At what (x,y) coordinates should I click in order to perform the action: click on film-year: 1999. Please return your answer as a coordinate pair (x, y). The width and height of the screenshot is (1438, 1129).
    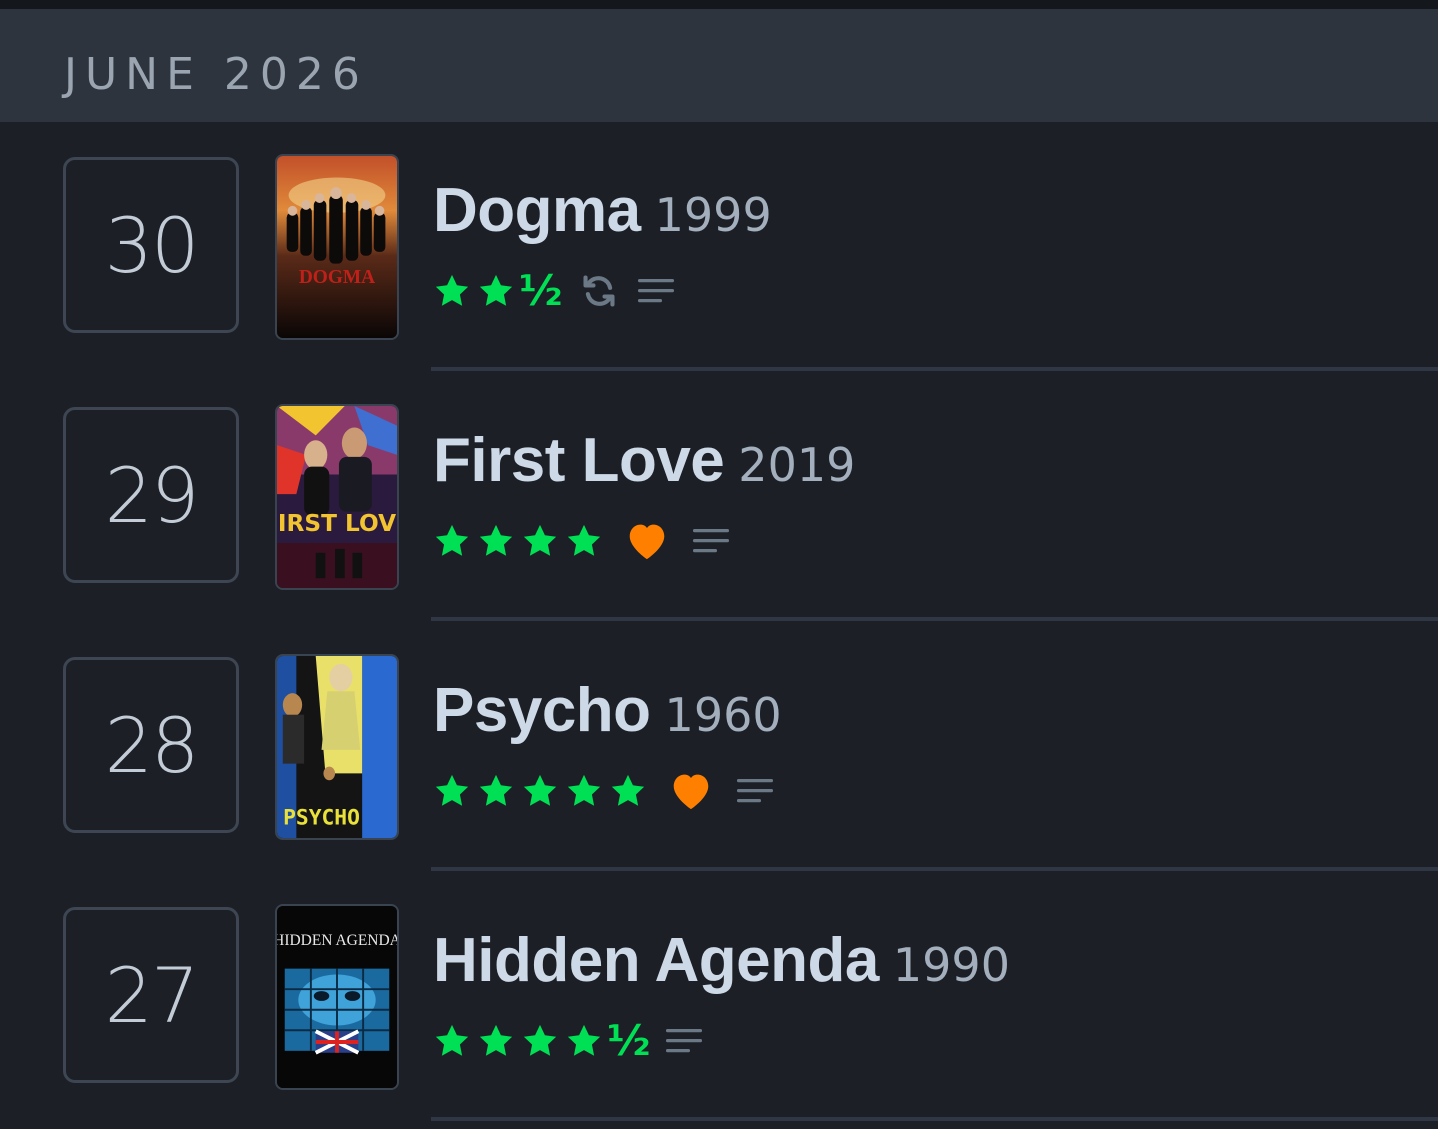
    Looking at the image, I should click on (713, 215).